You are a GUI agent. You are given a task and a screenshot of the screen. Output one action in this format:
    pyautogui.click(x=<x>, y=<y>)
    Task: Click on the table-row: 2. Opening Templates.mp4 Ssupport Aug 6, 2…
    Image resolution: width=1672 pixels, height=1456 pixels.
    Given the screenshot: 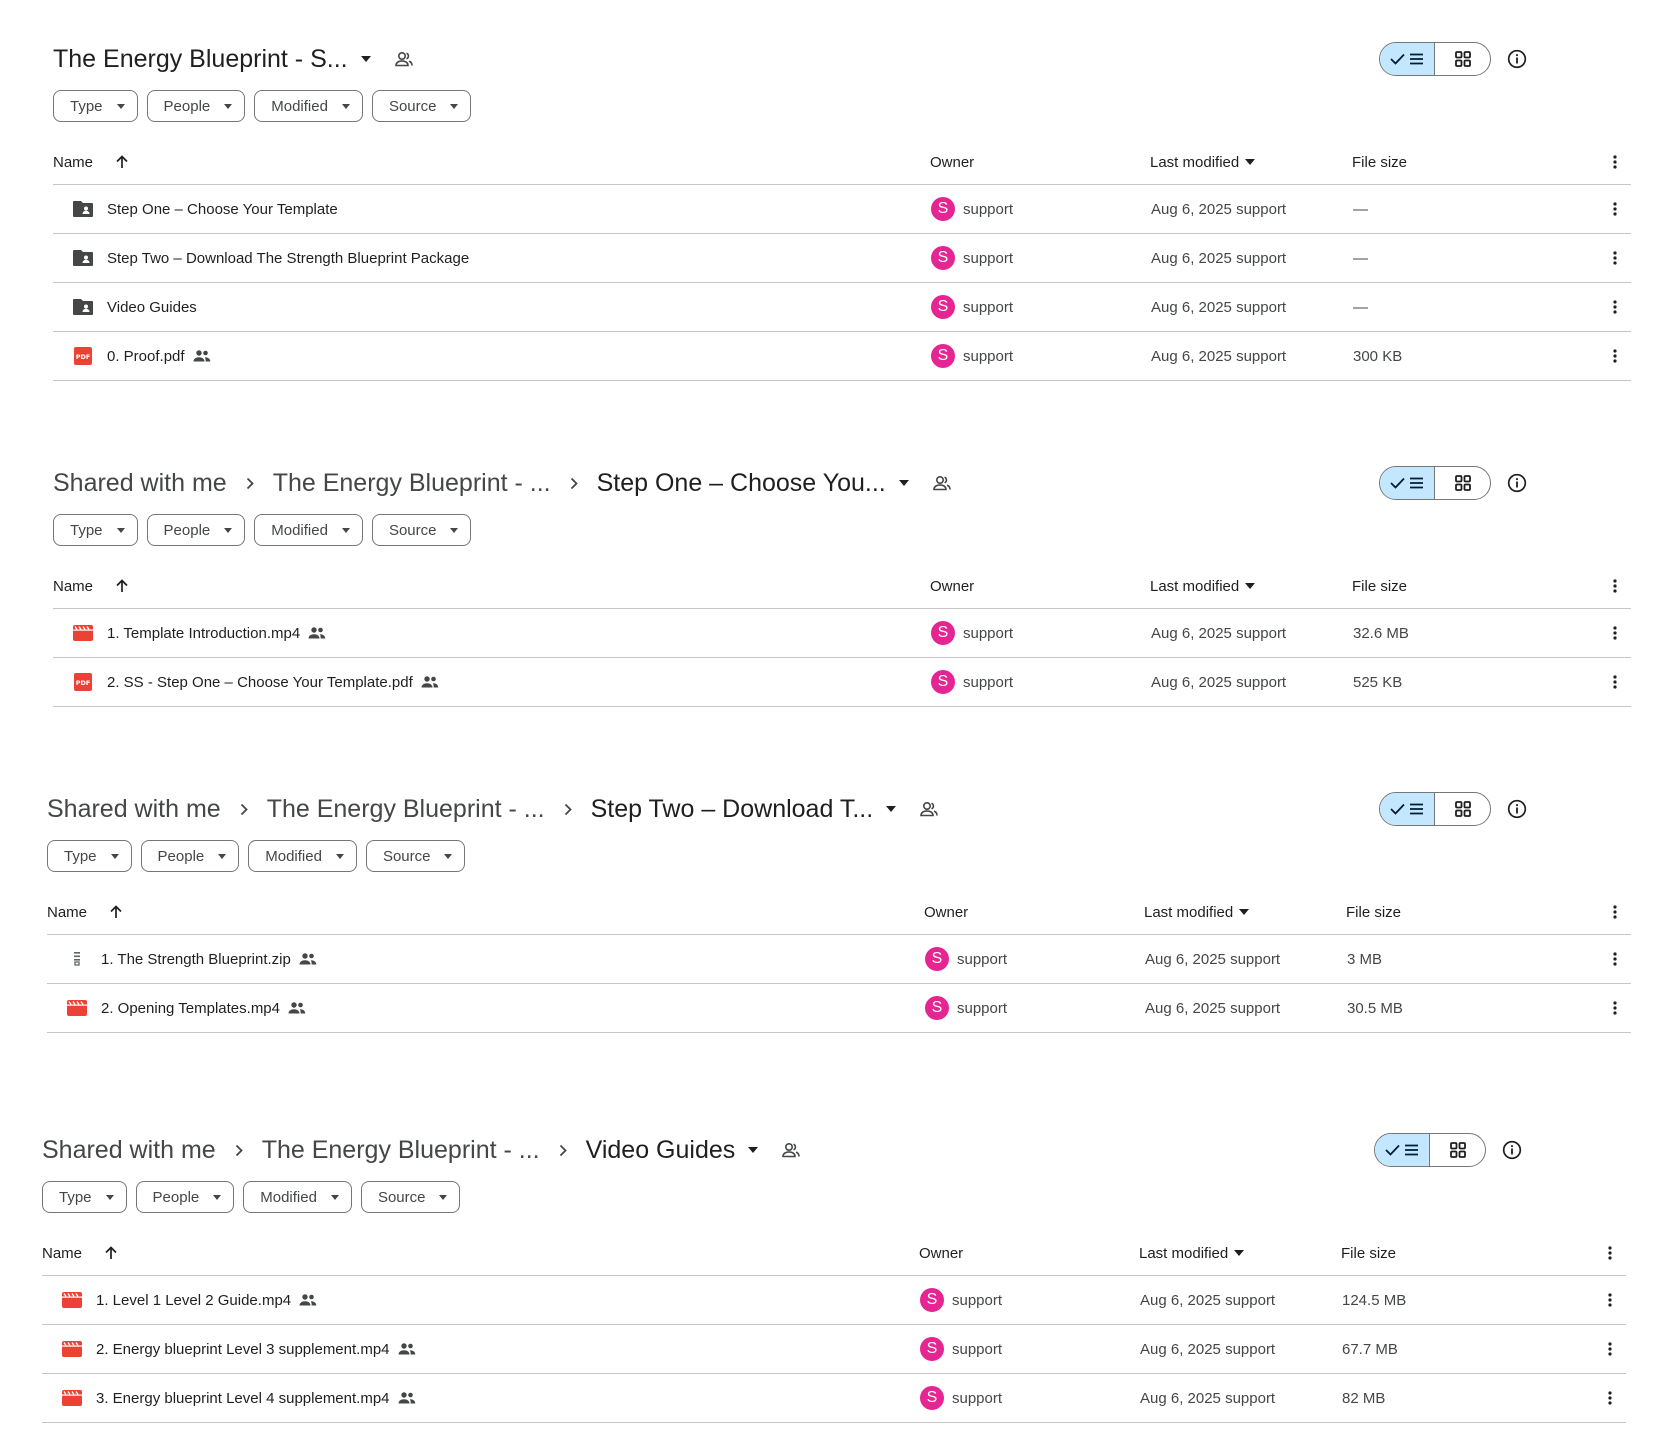 What is the action you would take?
    pyautogui.click(x=839, y=1008)
    